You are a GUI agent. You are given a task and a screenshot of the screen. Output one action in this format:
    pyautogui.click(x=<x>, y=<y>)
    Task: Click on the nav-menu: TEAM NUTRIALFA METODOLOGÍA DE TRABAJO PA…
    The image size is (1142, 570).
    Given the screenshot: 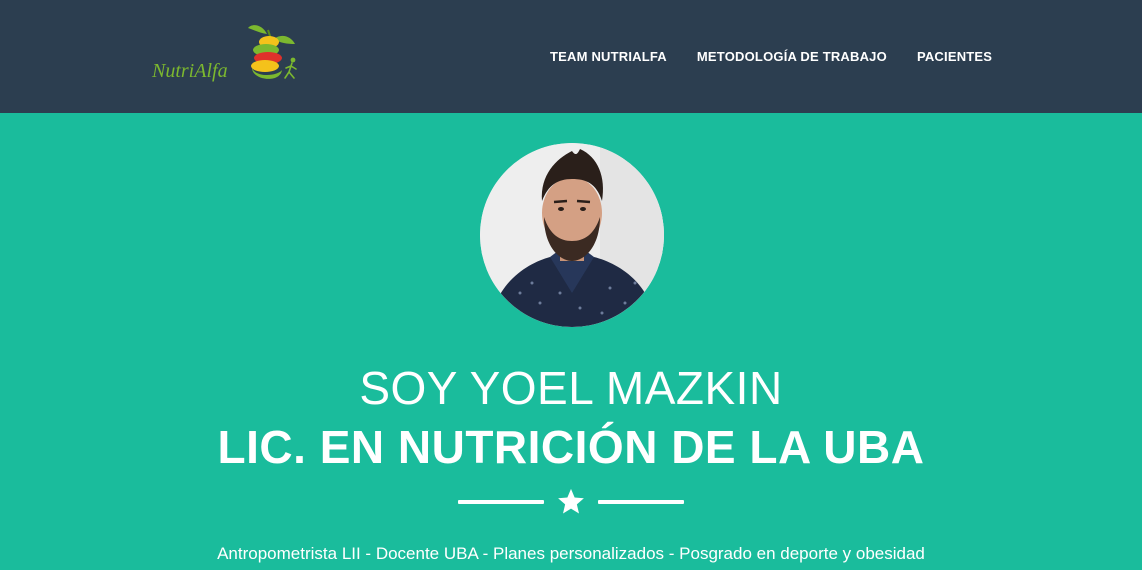 What is the action you would take?
    pyautogui.click(x=771, y=56)
    